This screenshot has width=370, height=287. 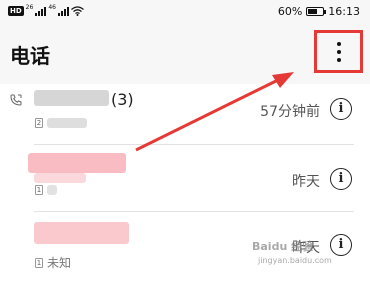 I want to click on status-right: 60% 16:13, so click(x=319, y=11).